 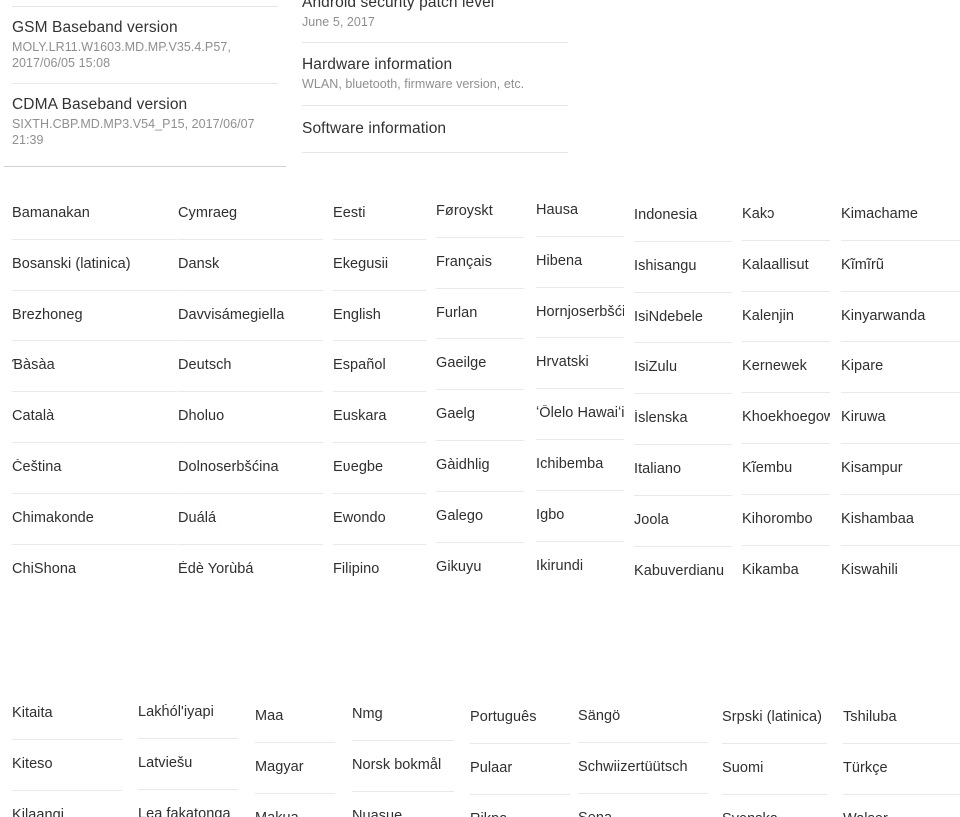 What do you see at coordinates (666, 215) in the screenshot?
I see `language-item-label: Indonesia` at bounding box center [666, 215].